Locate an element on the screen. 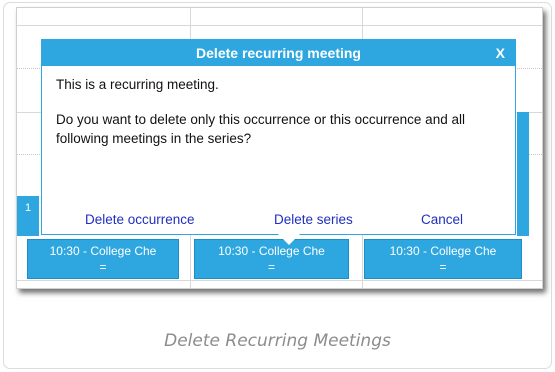 This screenshot has width=555, height=372. delete-series-link: Delete series is located at coordinates (313, 219).